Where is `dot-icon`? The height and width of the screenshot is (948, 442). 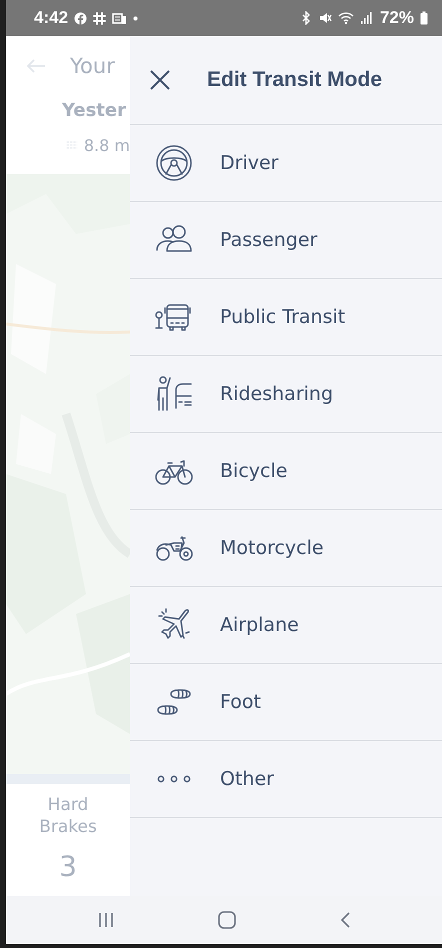 dot-icon is located at coordinates (135, 18).